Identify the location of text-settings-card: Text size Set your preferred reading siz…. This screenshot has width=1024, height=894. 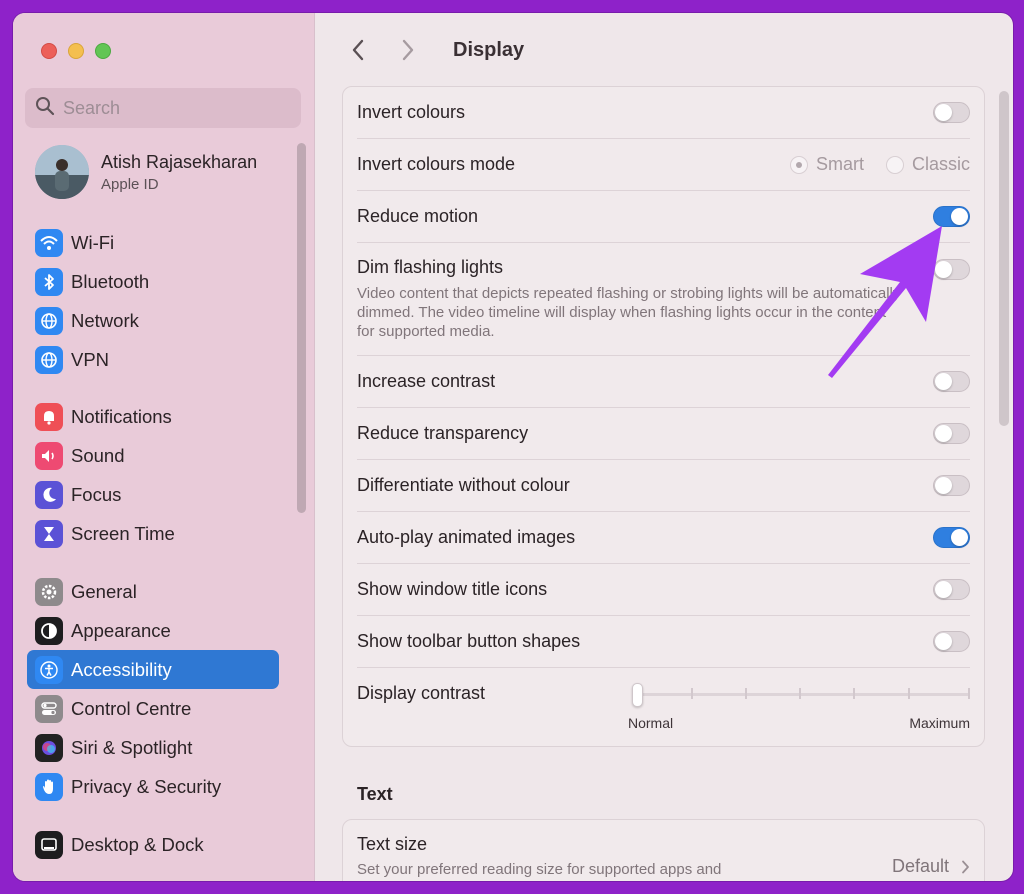
(663, 850).